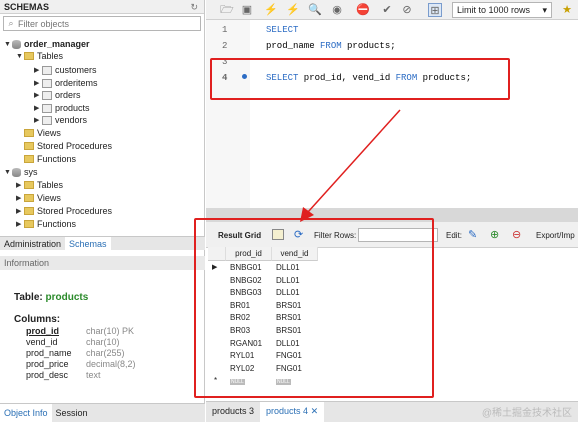  What do you see at coordinates (11, 23) in the screenshot?
I see `search-icon: ⌕` at bounding box center [11, 23].